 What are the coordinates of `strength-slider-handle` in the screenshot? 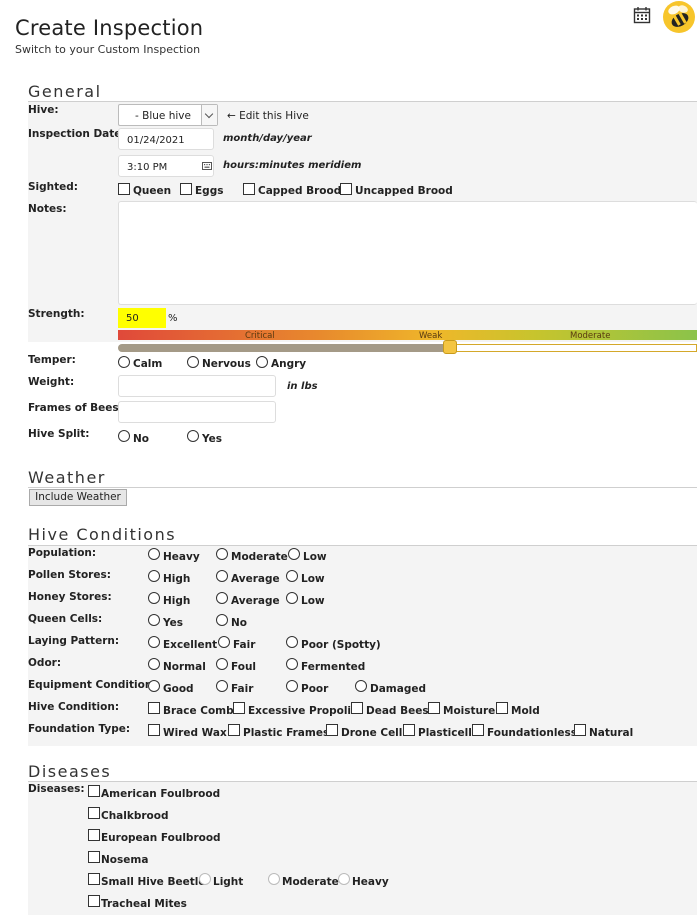 It's located at (450, 347).